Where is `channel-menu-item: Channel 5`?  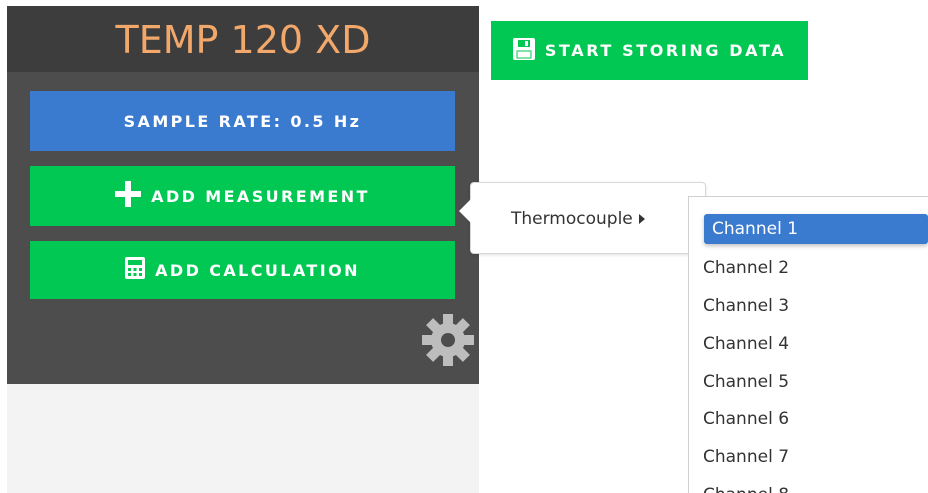
channel-menu-item: Channel 5 is located at coordinates (746, 382).